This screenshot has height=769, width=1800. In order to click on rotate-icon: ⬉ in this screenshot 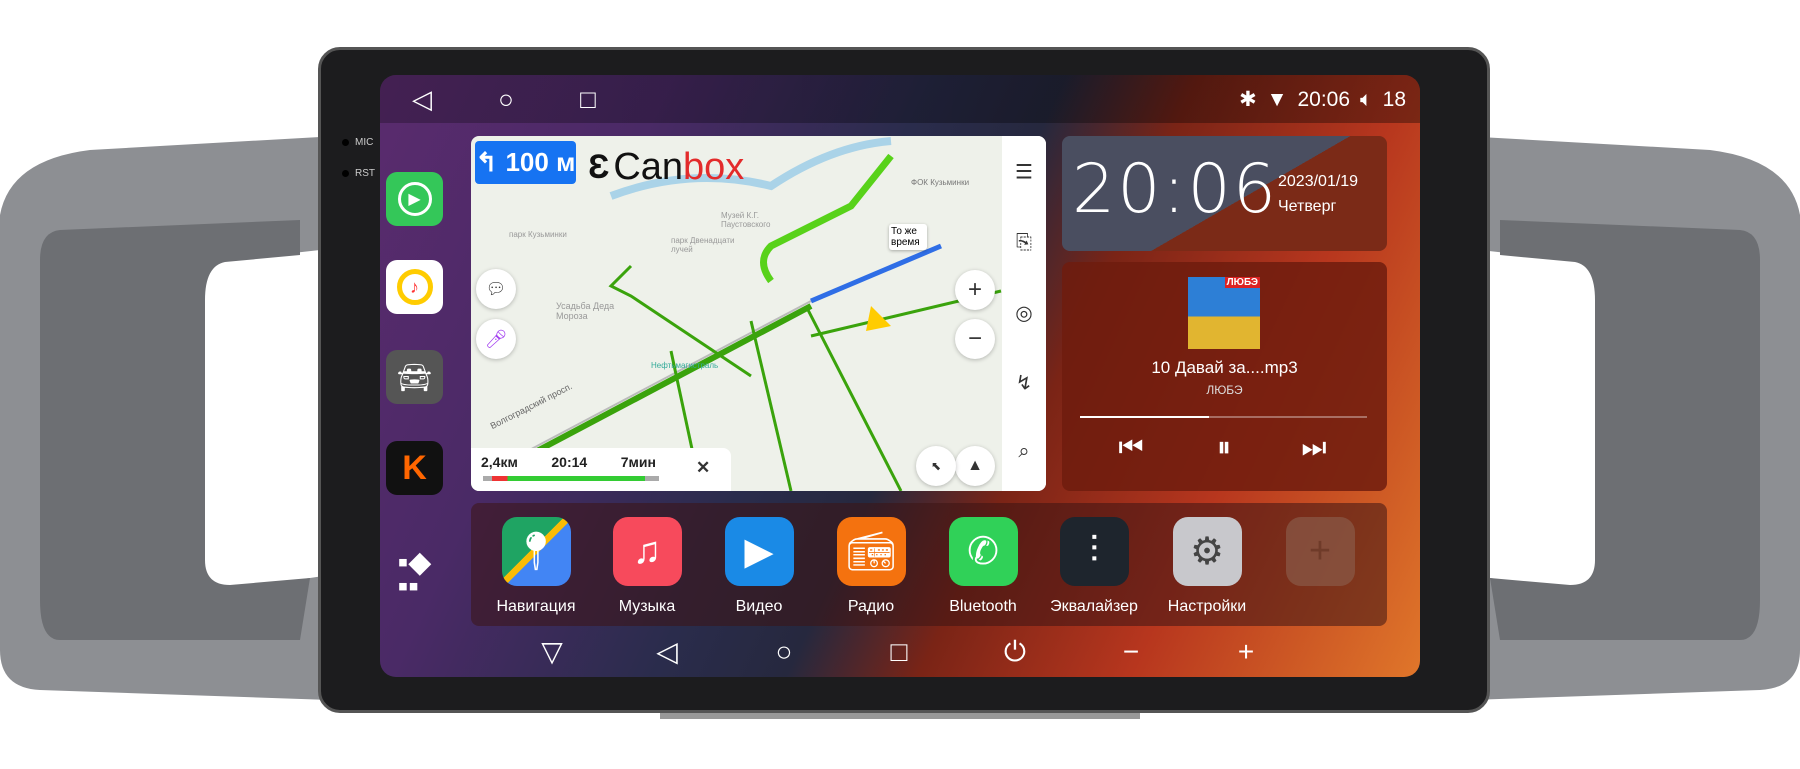, I will do `click(936, 466)`.